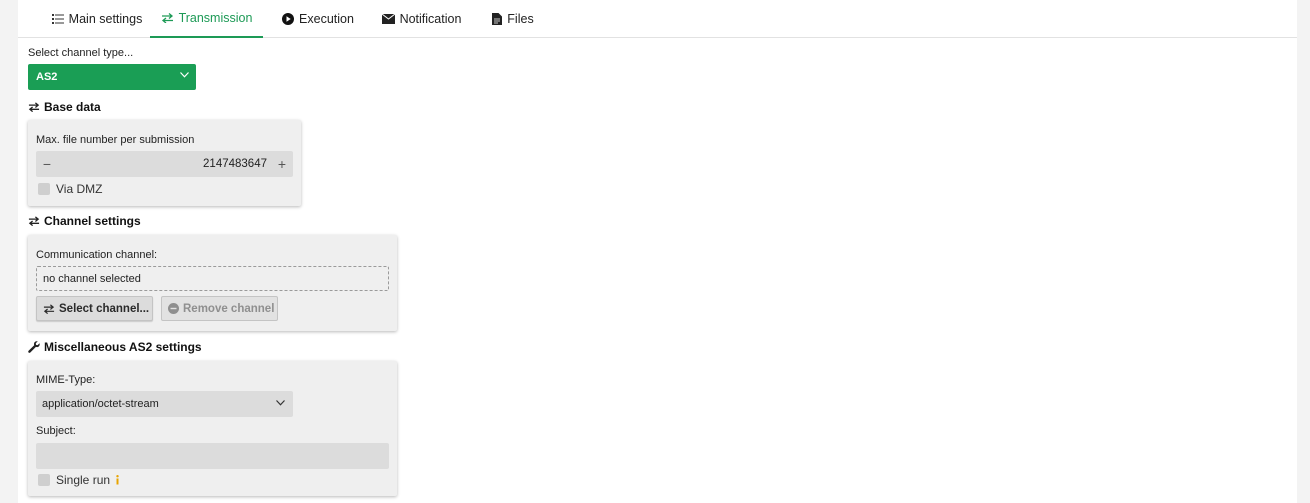  Describe the element at coordinates (83, 480) in the screenshot. I see `single-run-label: Single run` at that location.